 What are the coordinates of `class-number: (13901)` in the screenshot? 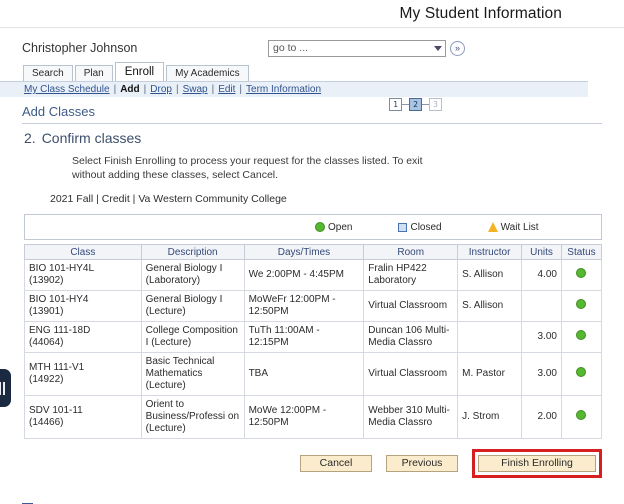 It's located at (46, 311).